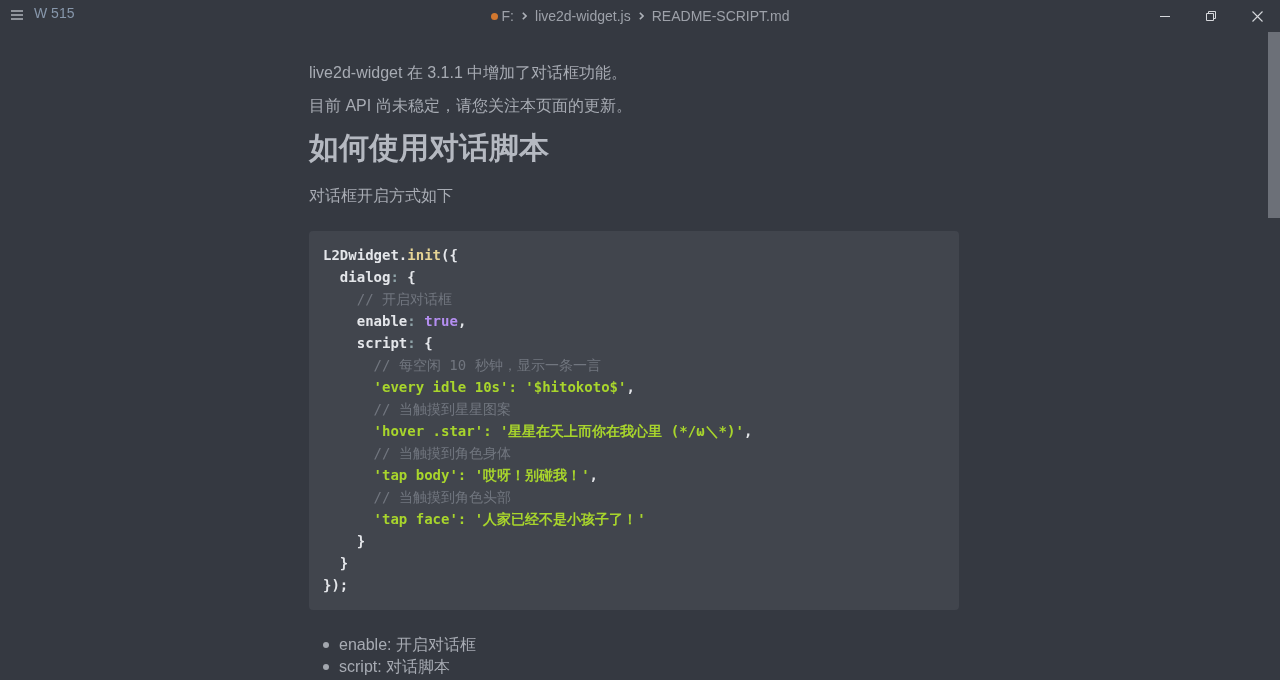 The image size is (1280, 680). What do you see at coordinates (390, 255) in the screenshot?
I see `code-line: L2Dwidget.init({` at bounding box center [390, 255].